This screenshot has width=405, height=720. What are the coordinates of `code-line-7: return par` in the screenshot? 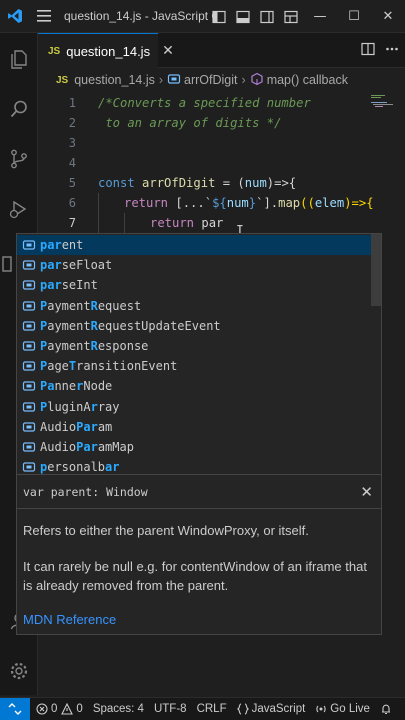 It's located at (187, 223).